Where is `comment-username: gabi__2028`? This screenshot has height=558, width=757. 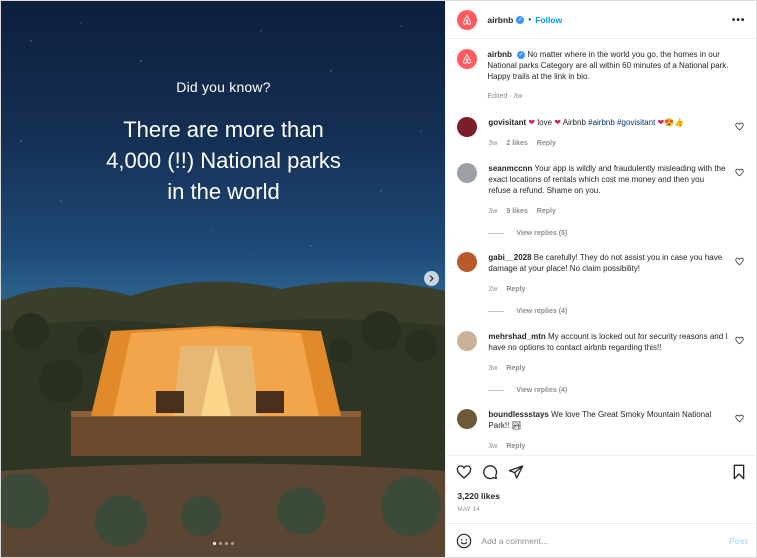
comment-username: gabi__2028 is located at coordinates (509, 257).